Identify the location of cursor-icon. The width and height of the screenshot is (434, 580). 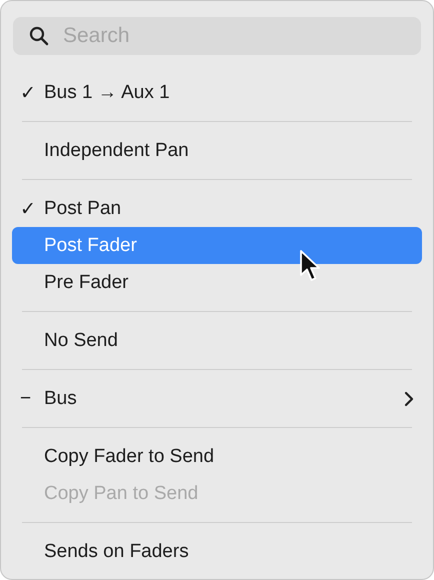
(311, 266).